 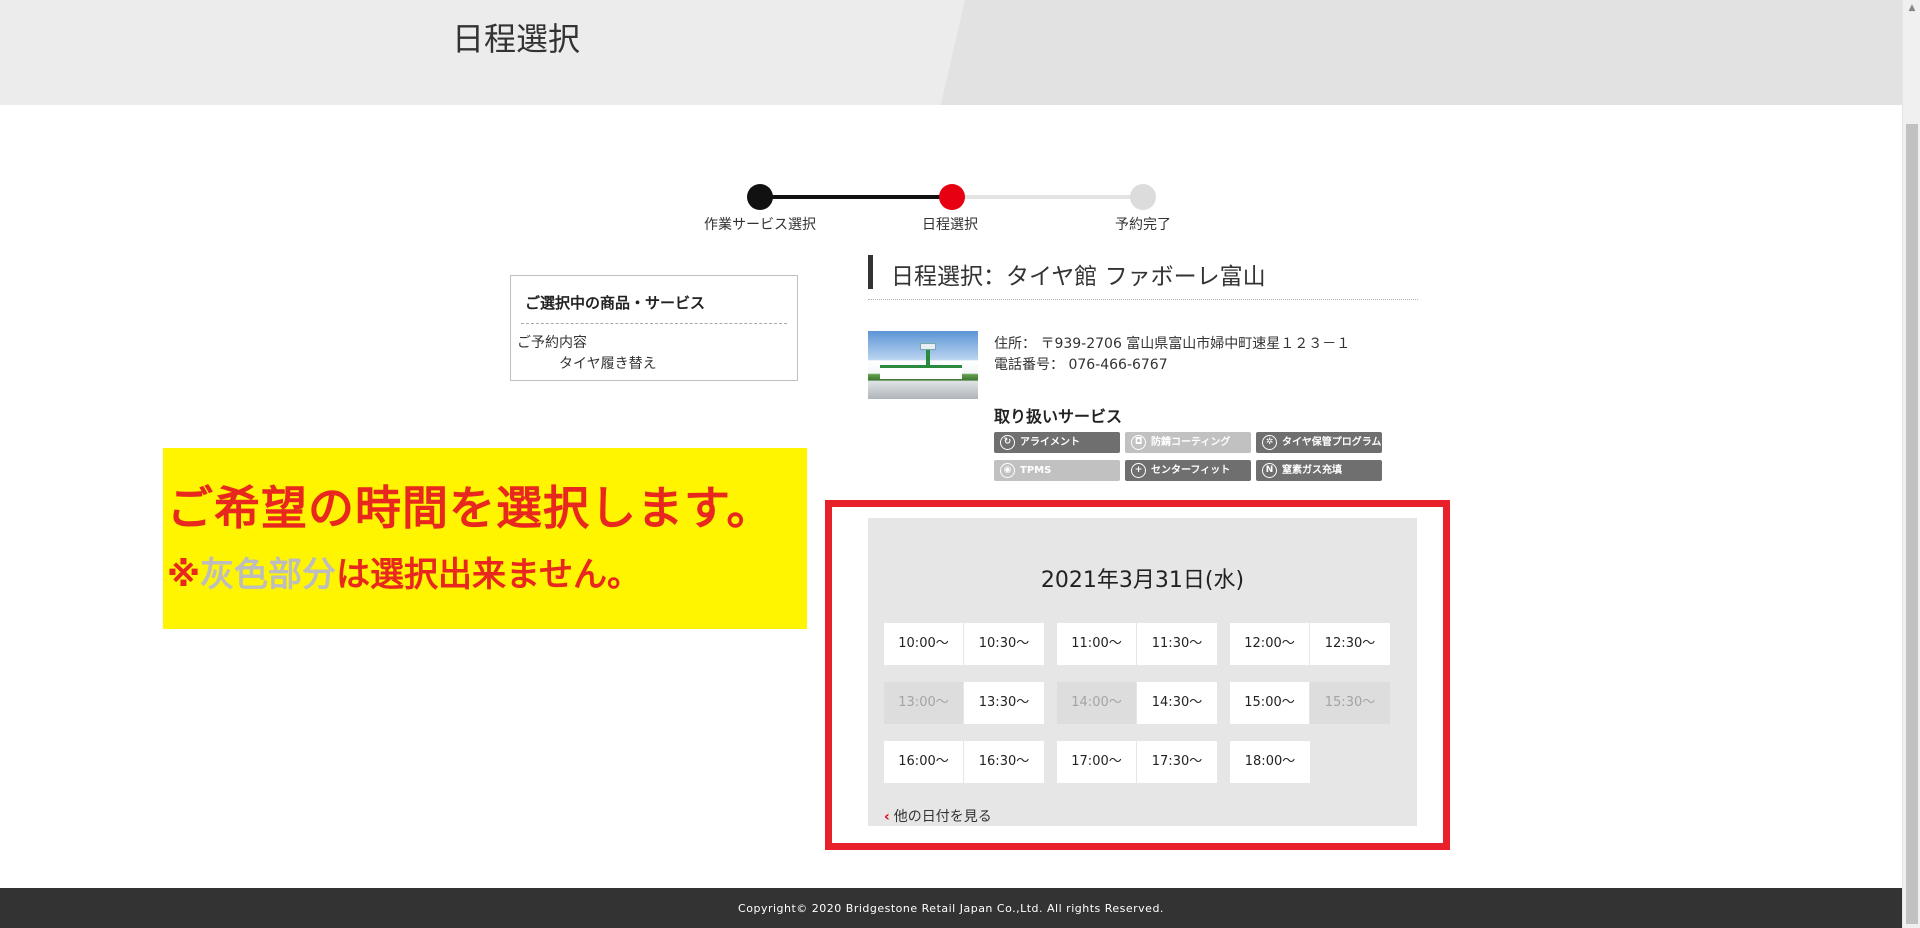 What do you see at coordinates (1177, 703) in the screenshot?
I see `time-slot-1430: 14:30〜` at bounding box center [1177, 703].